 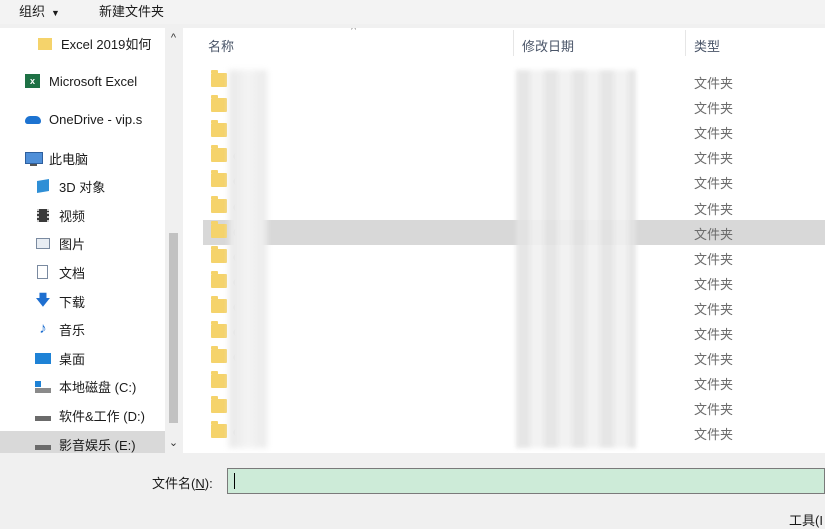 I want to click on file-row: cl文件夹, so click(x=514, y=282).